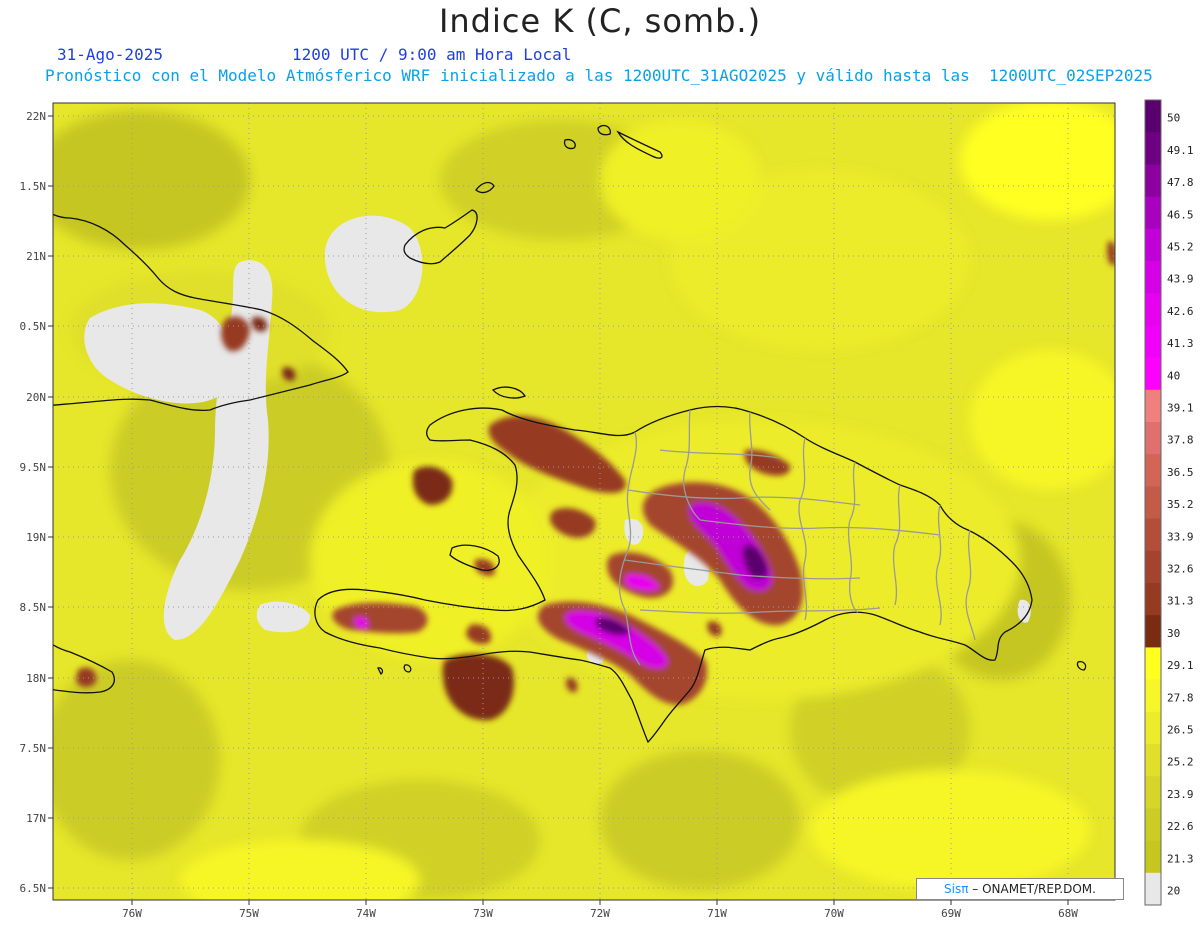  I want to click on colorbar-label: 20, so click(1173, 891).